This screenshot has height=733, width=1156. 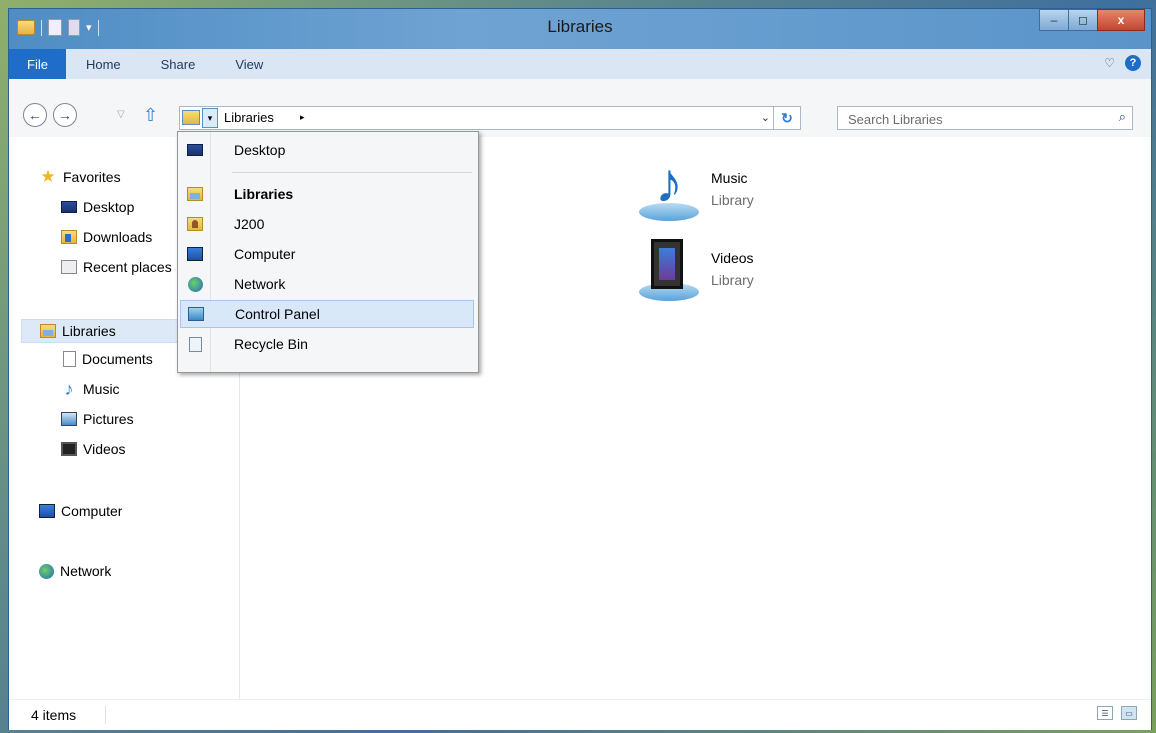 I want to click on menu-item-control-panel: Control Panel, so click(x=327, y=314).